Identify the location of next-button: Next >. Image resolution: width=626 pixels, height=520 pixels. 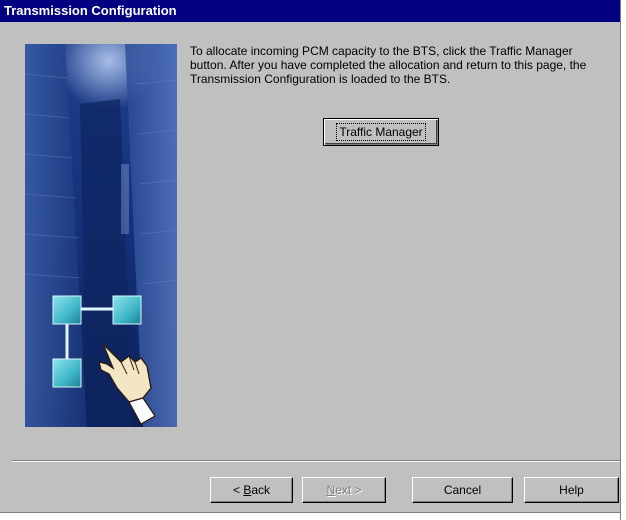
(344, 490).